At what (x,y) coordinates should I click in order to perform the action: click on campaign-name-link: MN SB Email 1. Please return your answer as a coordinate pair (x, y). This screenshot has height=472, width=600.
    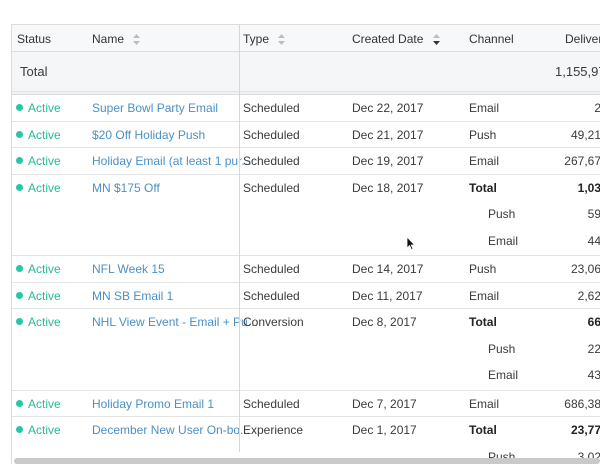
    Looking at the image, I should click on (132, 296).